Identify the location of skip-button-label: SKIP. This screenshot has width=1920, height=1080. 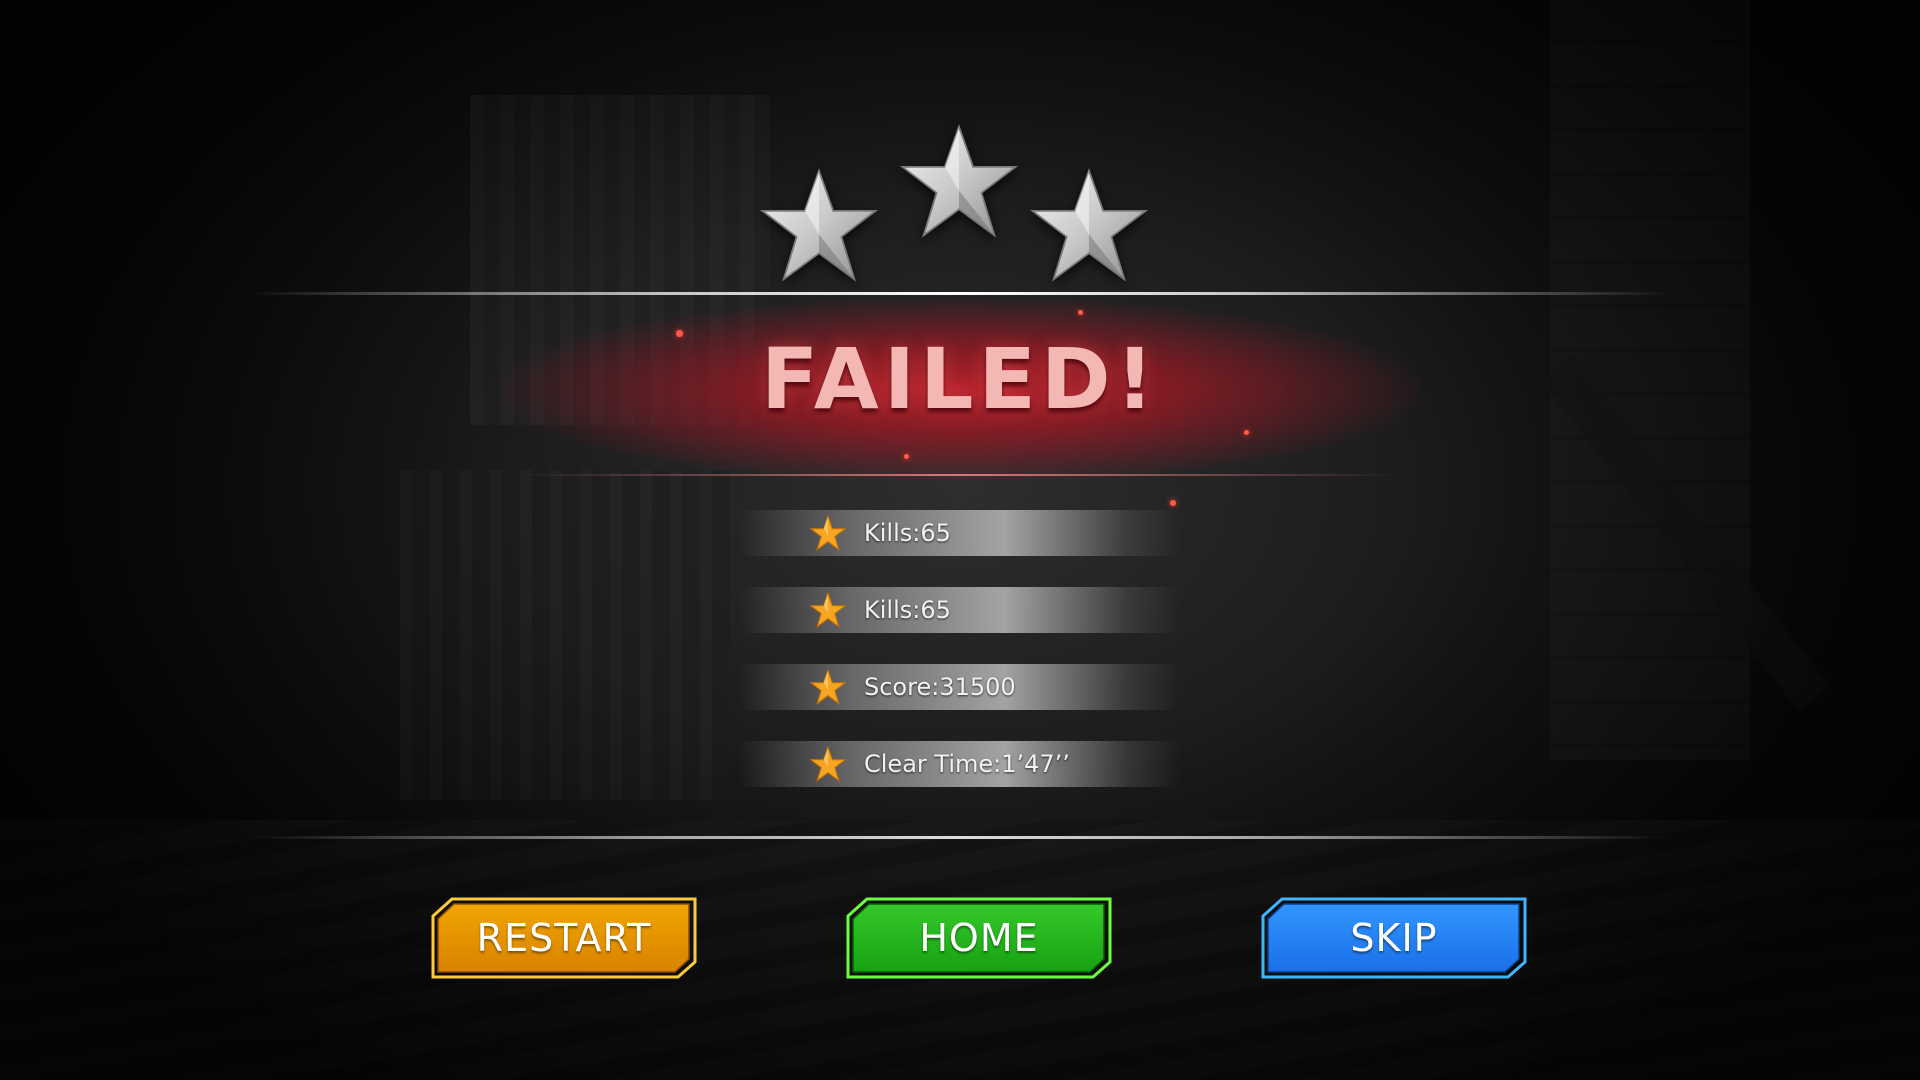
(1394, 938).